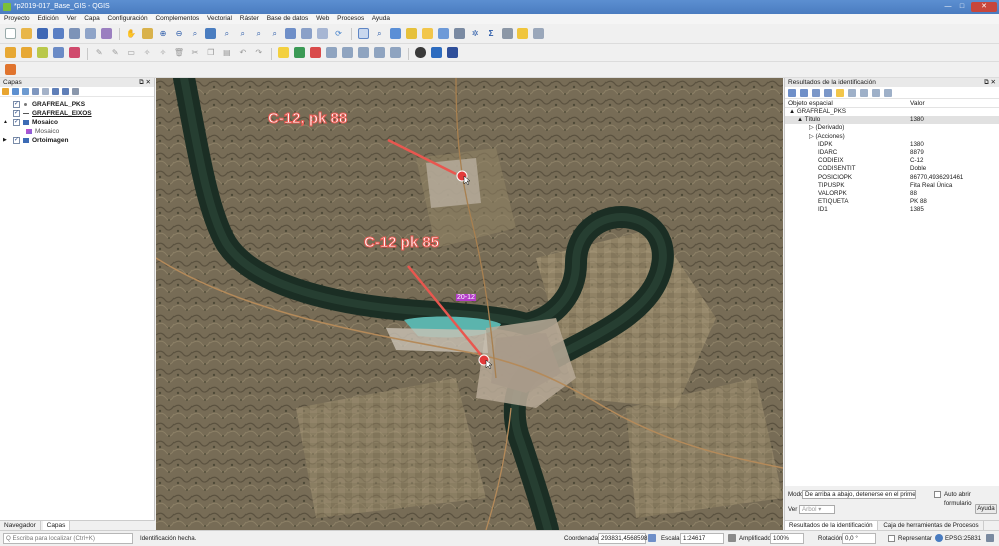 The image size is (999, 546). Describe the element at coordinates (242, 52) in the screenshot. I see `undo-icon: ↶` at that location.